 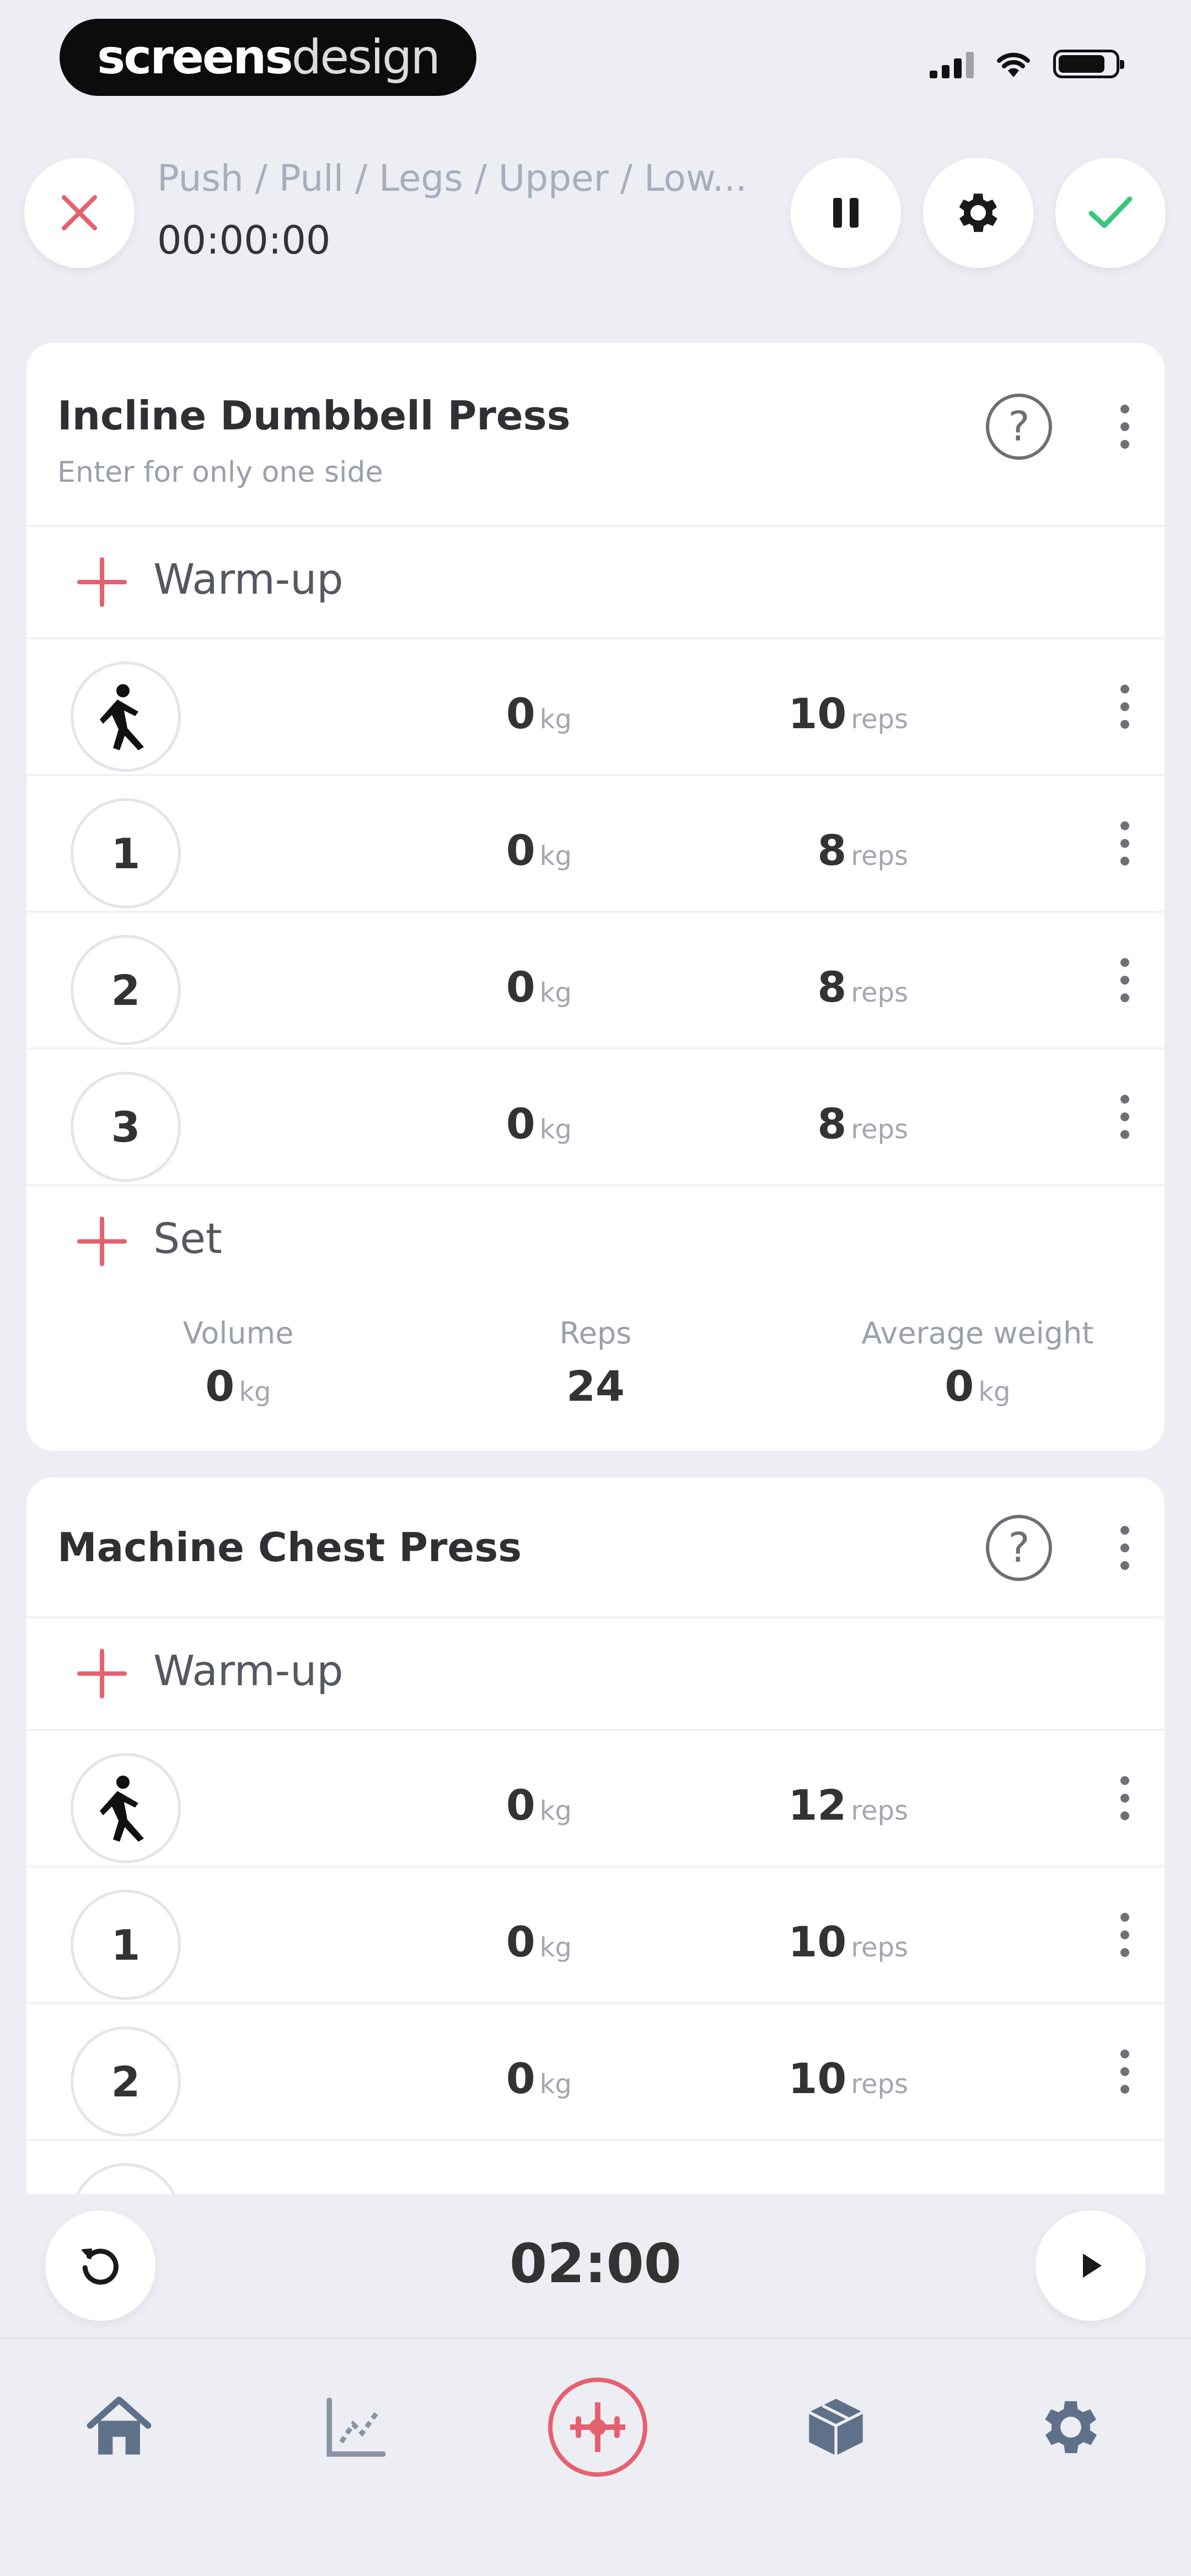 I want to click on wifi-icon, so click(x=1013, y=64).